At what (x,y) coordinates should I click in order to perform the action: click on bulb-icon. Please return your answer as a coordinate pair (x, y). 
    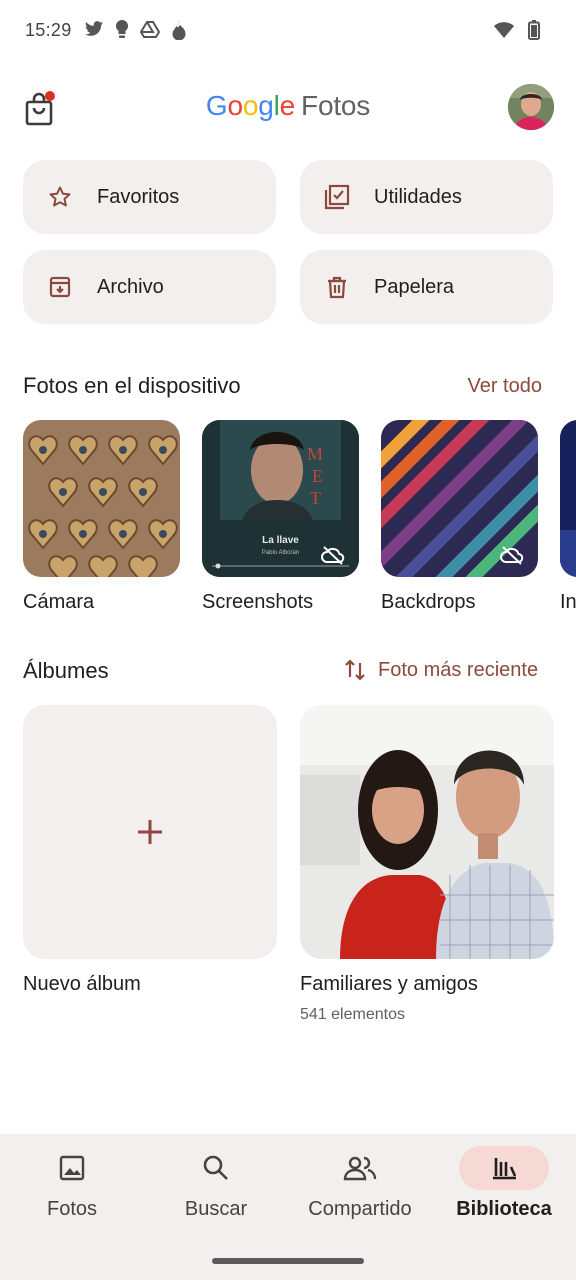
    Looking at the image, I should click on (122, 29).